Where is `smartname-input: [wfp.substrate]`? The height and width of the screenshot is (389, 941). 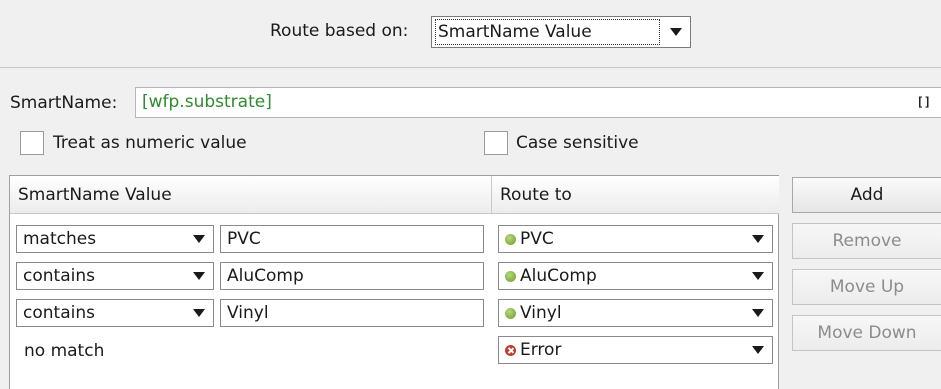
smartname-input: [wfp.substrate] is located at coordinates (538, 102).